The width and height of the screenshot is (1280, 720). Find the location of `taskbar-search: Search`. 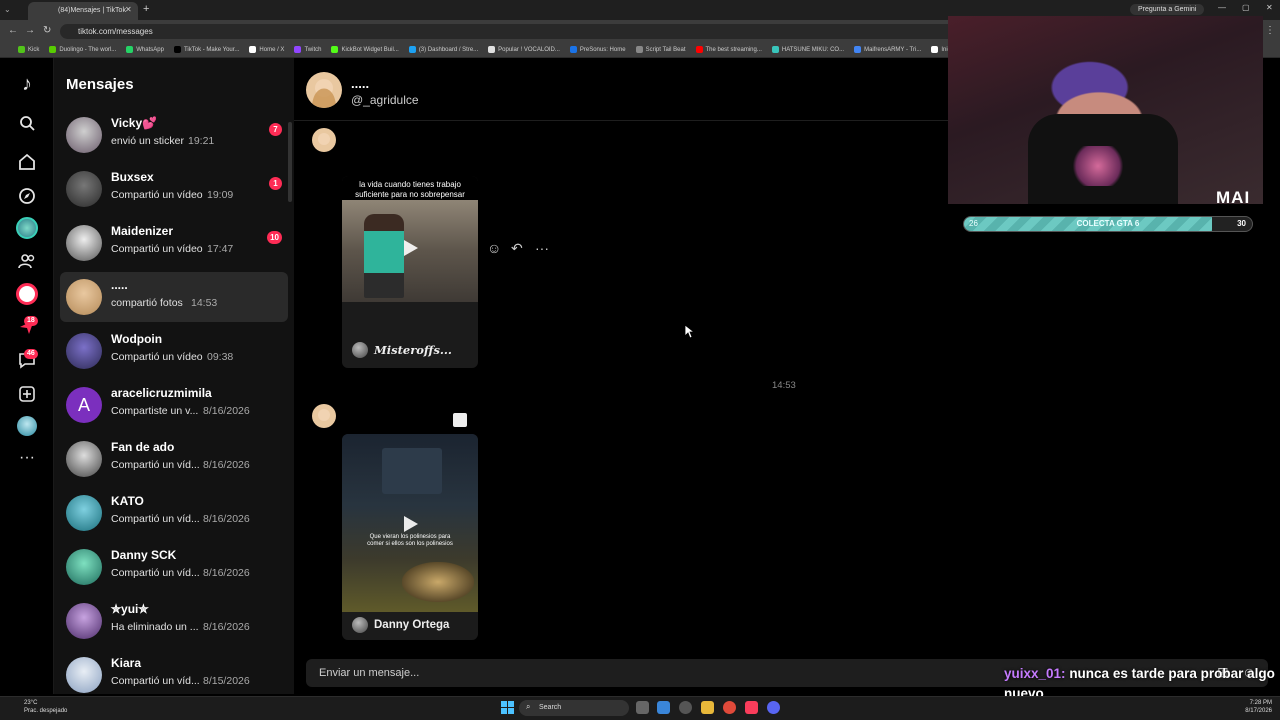

taskbar-search: Search is located at coordinates (574, 708).